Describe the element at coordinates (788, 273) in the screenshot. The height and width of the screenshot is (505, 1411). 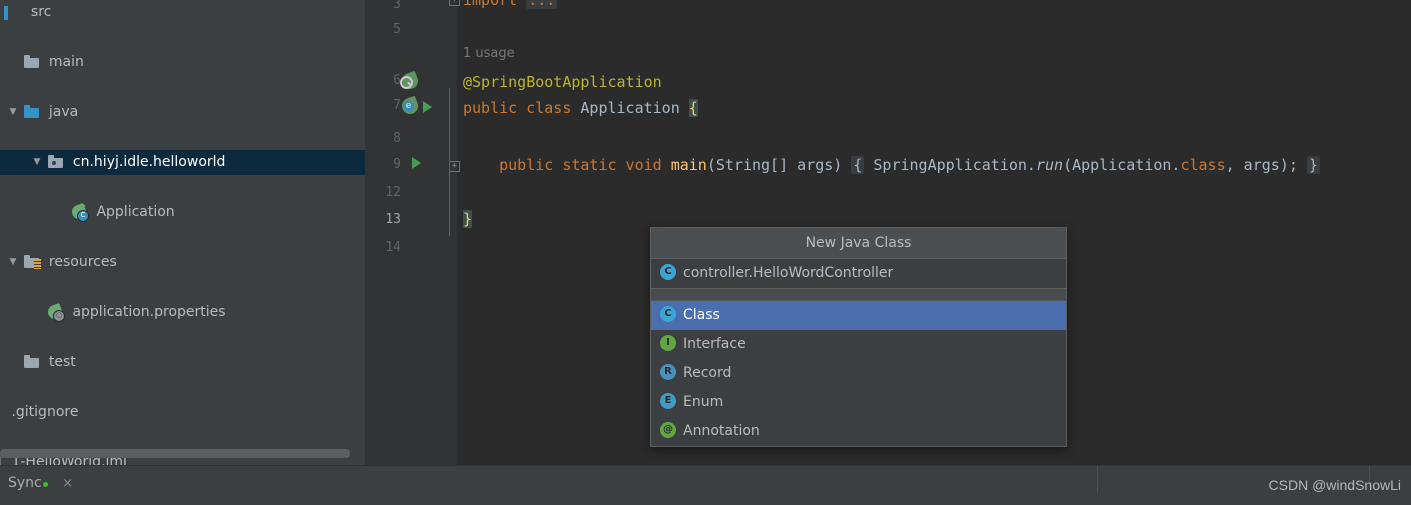
I see `popup-item-label: controller.HelloWordController` at that location.